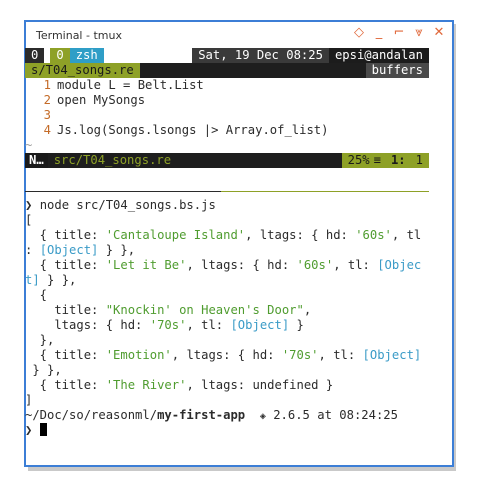 The image size is (480, 491). Describe the element at coordinates (43, 370) in the screenshot. I see `output-line: } },` at that location.